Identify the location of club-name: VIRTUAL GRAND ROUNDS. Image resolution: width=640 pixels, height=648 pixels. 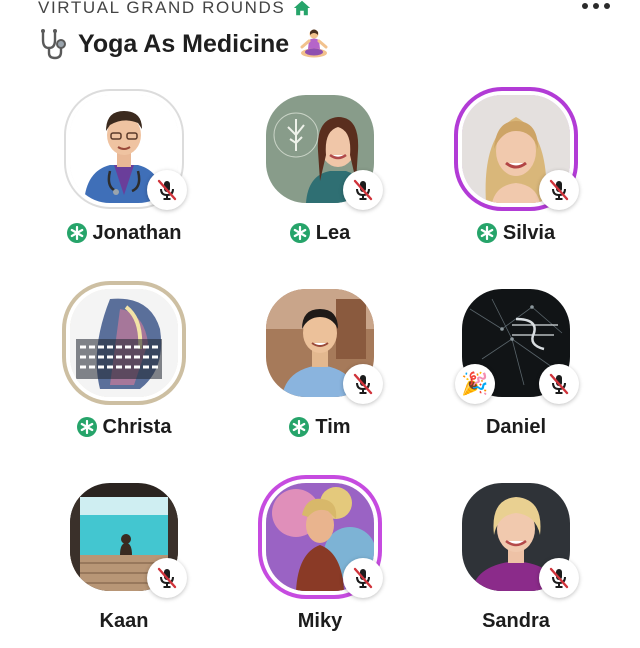
(161, 9).